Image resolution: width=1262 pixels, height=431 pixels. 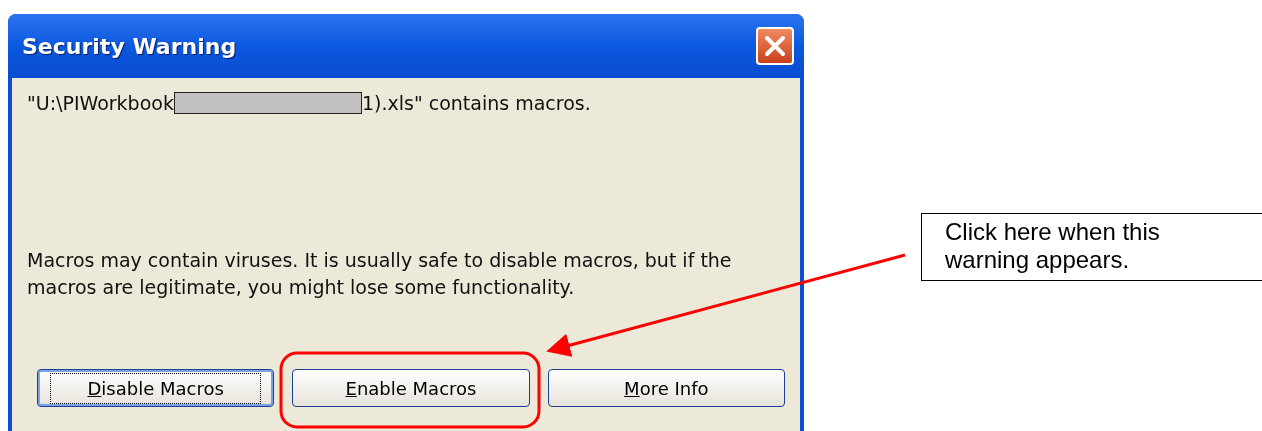 I want to click on dialog-button: Enable Macros, so click(x=411, y=388).